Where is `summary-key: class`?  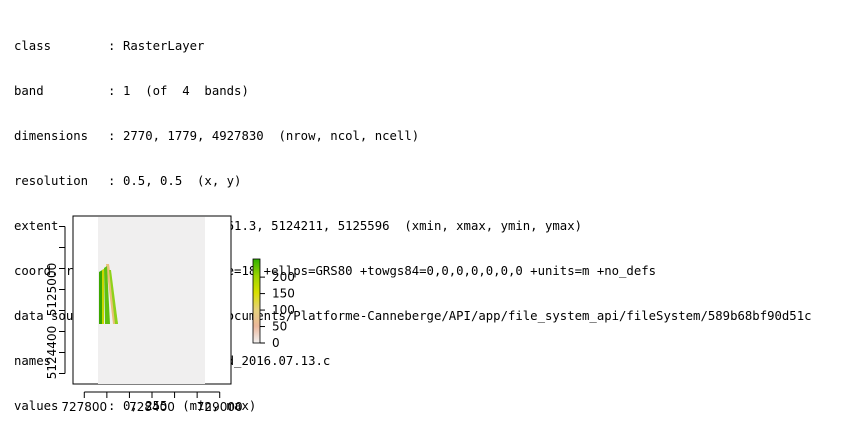 summary-key: class is located at coordinates (33, 46).